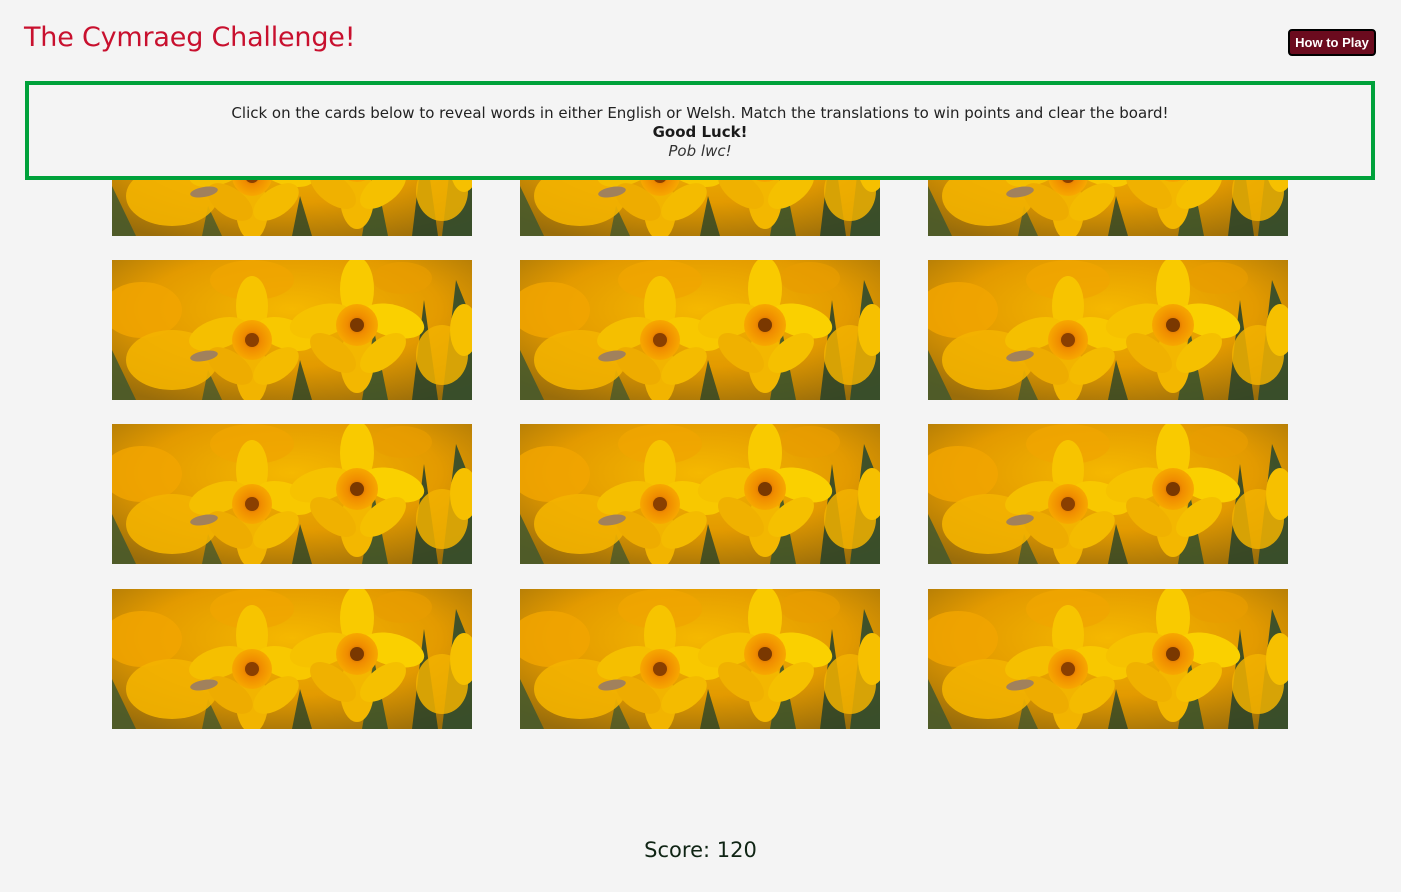 The width and height of the screenshot is (1401, 892). I want to click on how-to-play-button: How to Play, so click(1332, 42).